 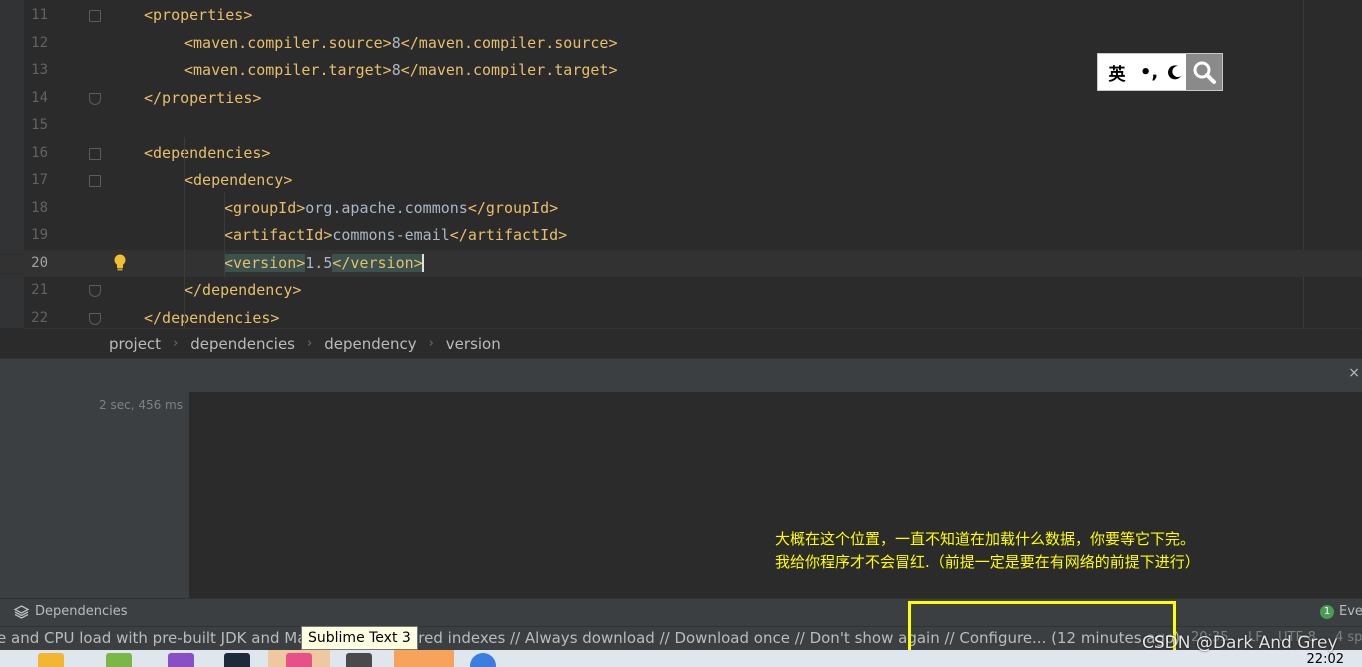 What do you see at coordinates (1350, 611) in the screenshot?
I see `event-log-label: Eve` at bounding box center [1350, 611].